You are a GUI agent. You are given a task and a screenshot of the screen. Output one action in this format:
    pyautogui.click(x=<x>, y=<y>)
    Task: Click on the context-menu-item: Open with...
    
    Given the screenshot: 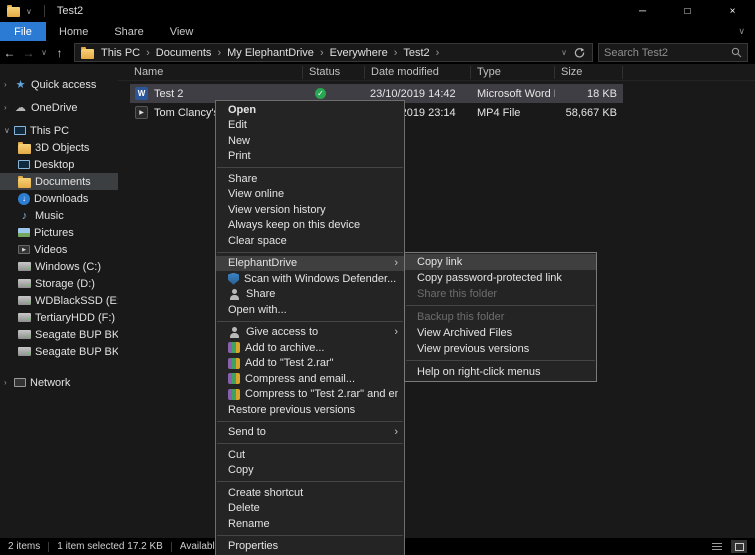 What is the action you would take?
    pyautogui.click(x=310, y=310)
    